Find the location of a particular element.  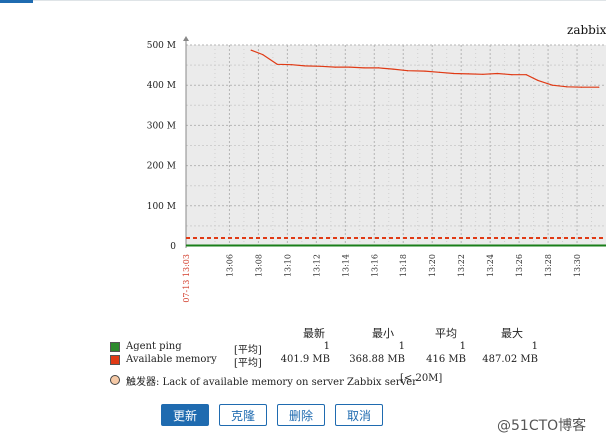

legend-header-max: 最大 is located at coordinates (512, 333).